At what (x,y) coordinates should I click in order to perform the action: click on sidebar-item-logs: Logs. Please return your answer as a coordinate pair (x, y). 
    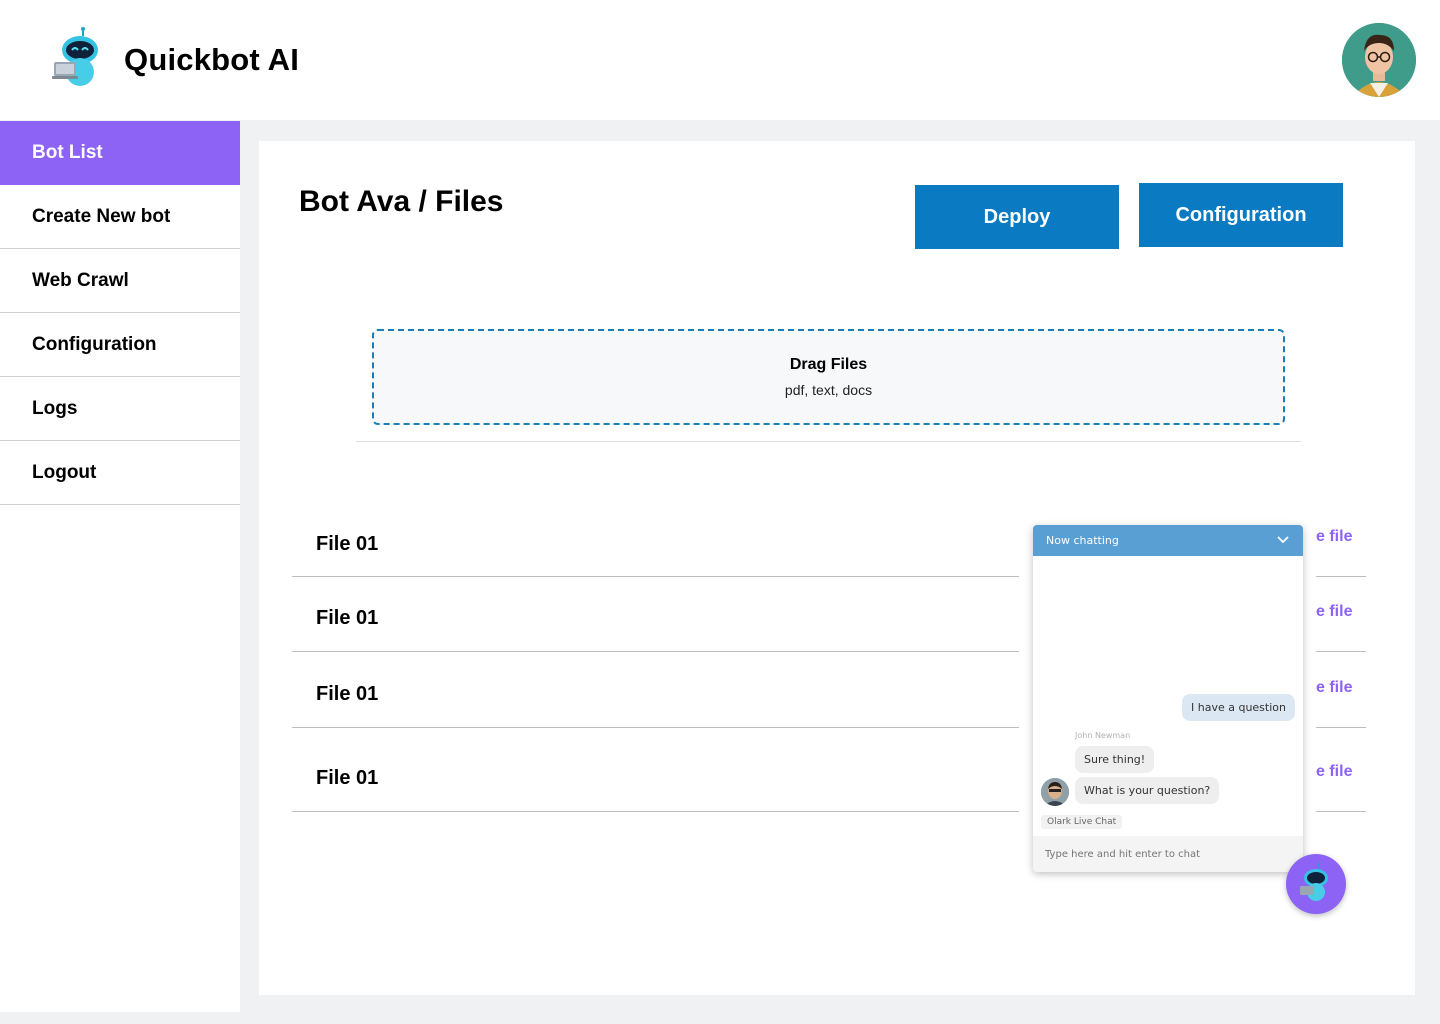
    Looking at the image, I should click on (120, 409).